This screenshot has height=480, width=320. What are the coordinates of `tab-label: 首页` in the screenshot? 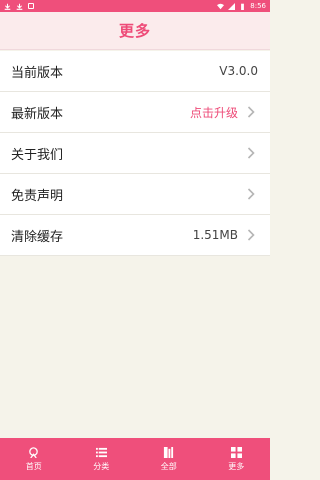 It's located at (33, 466).